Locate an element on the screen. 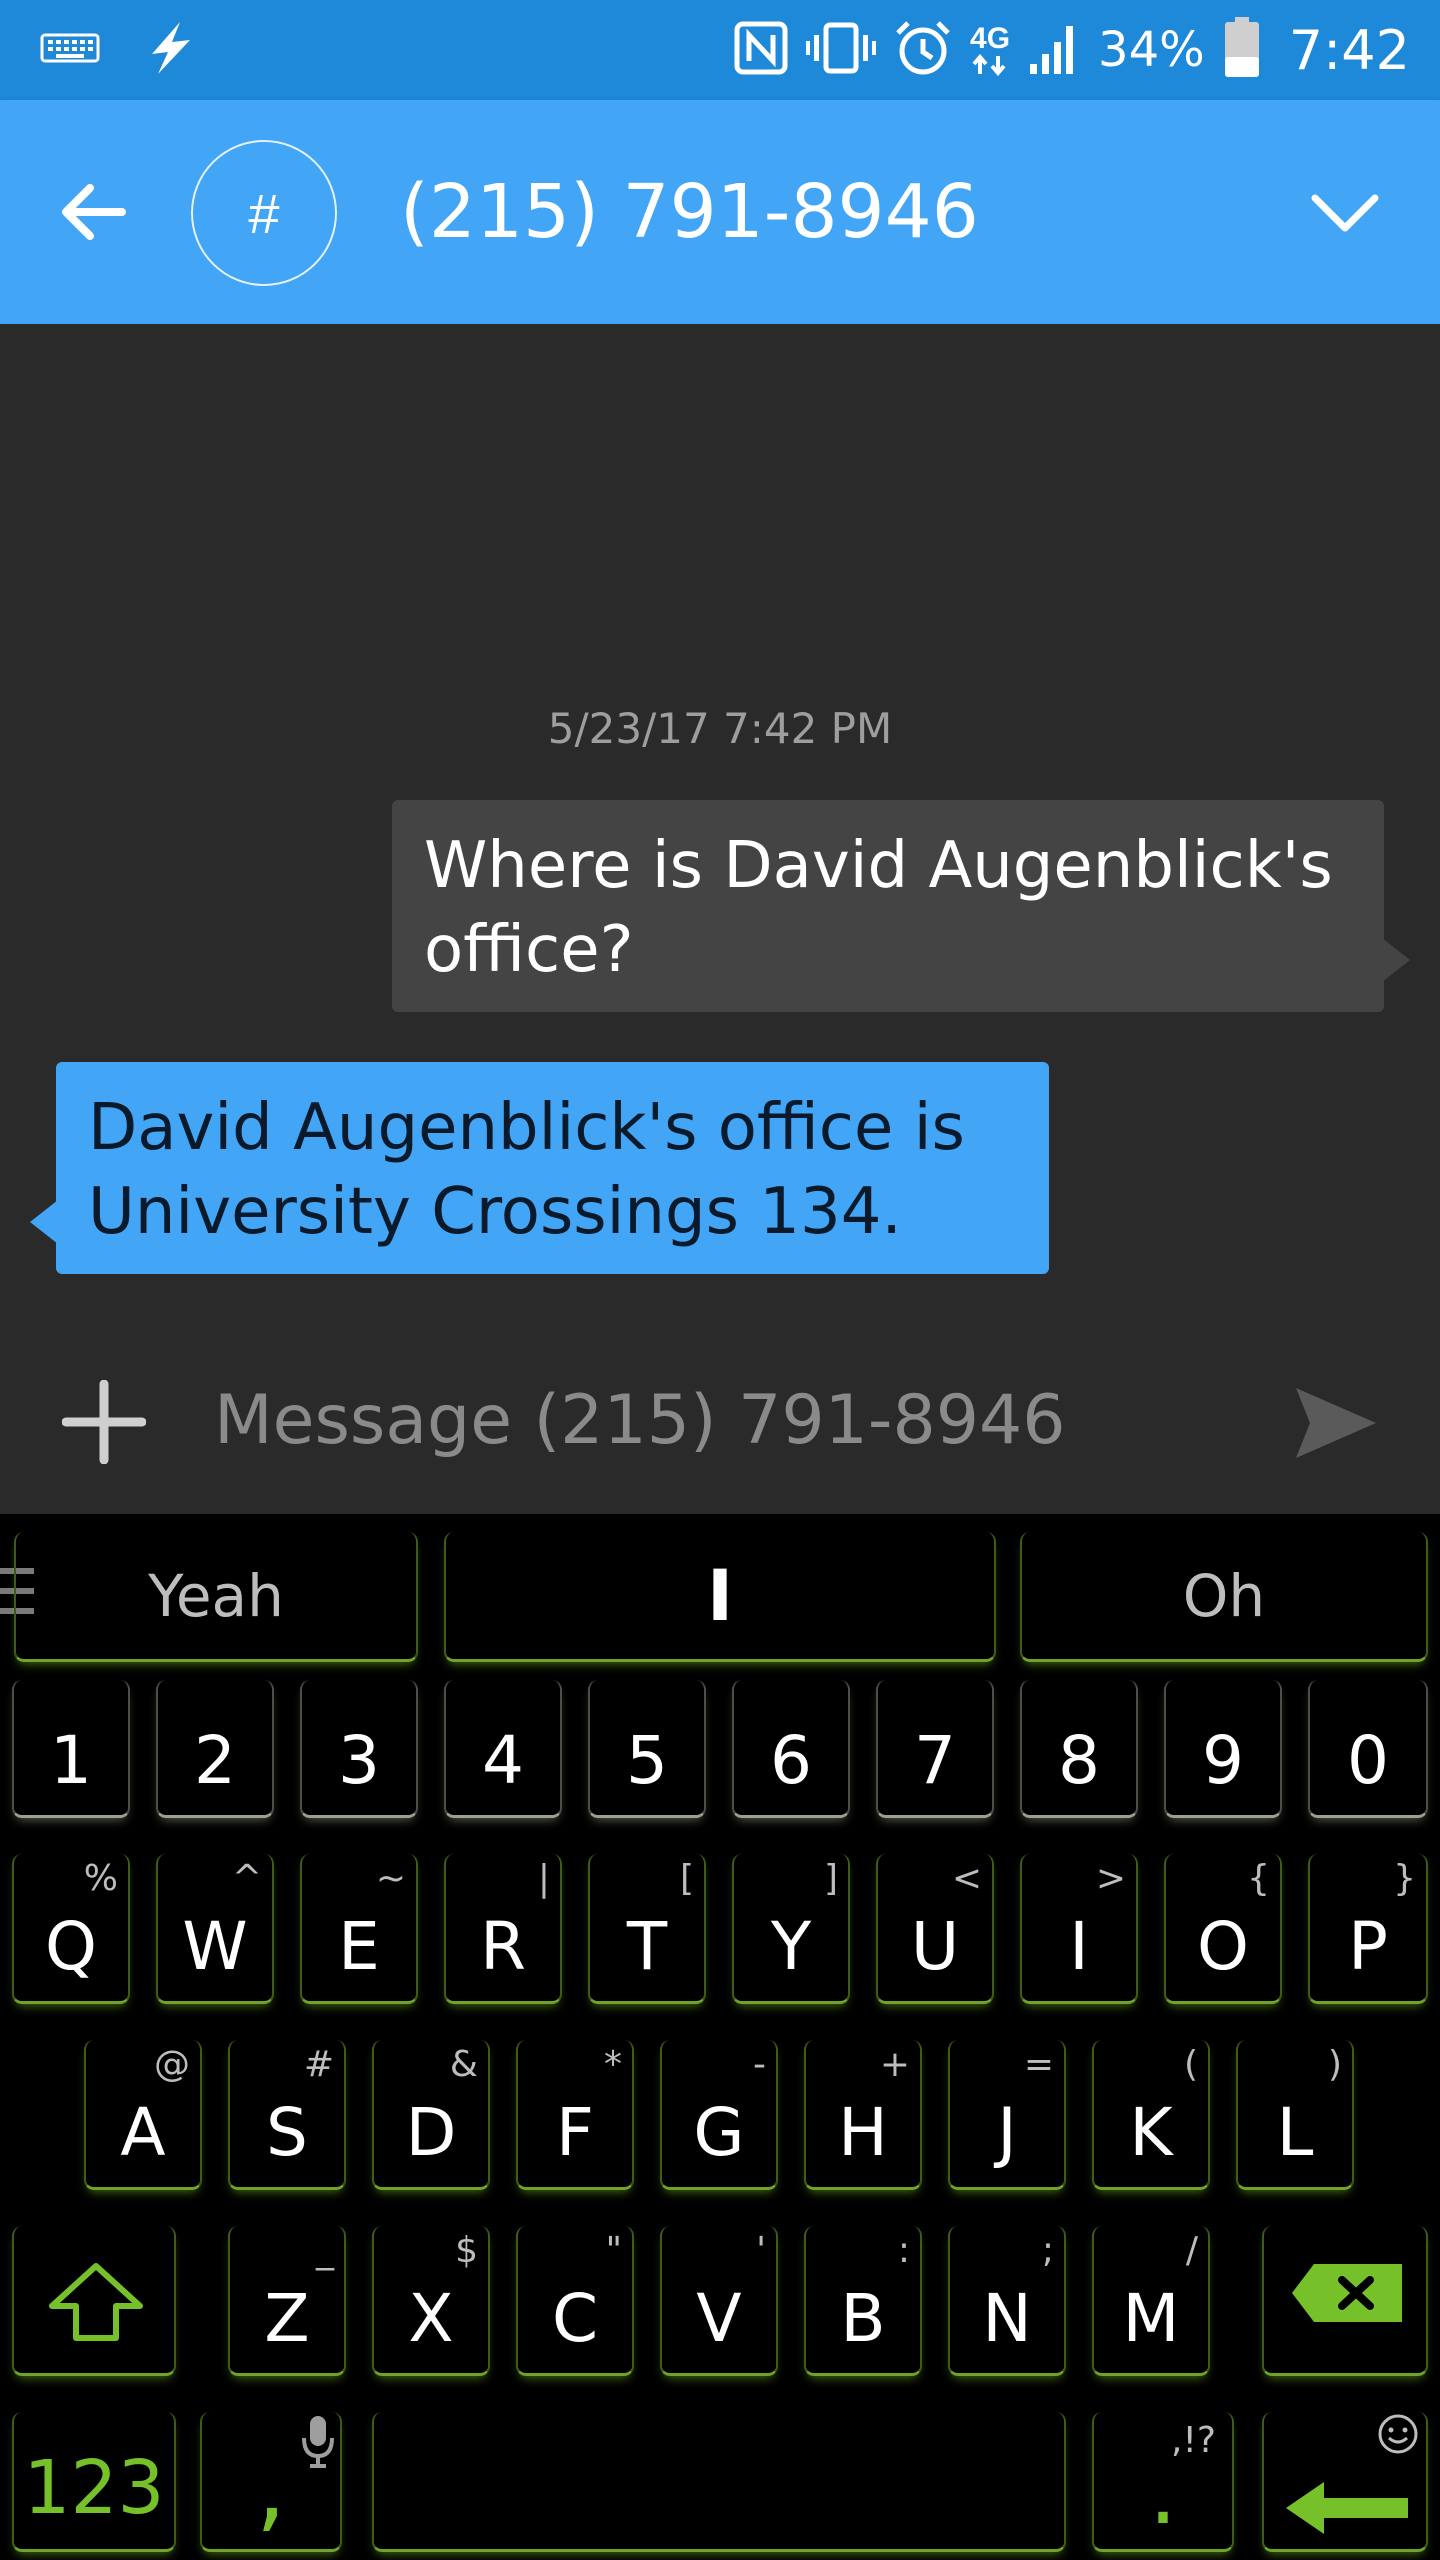 The height and width of the screenshot is (2560, 1440). key-i: > I is located at coordinates (1079, 1929).